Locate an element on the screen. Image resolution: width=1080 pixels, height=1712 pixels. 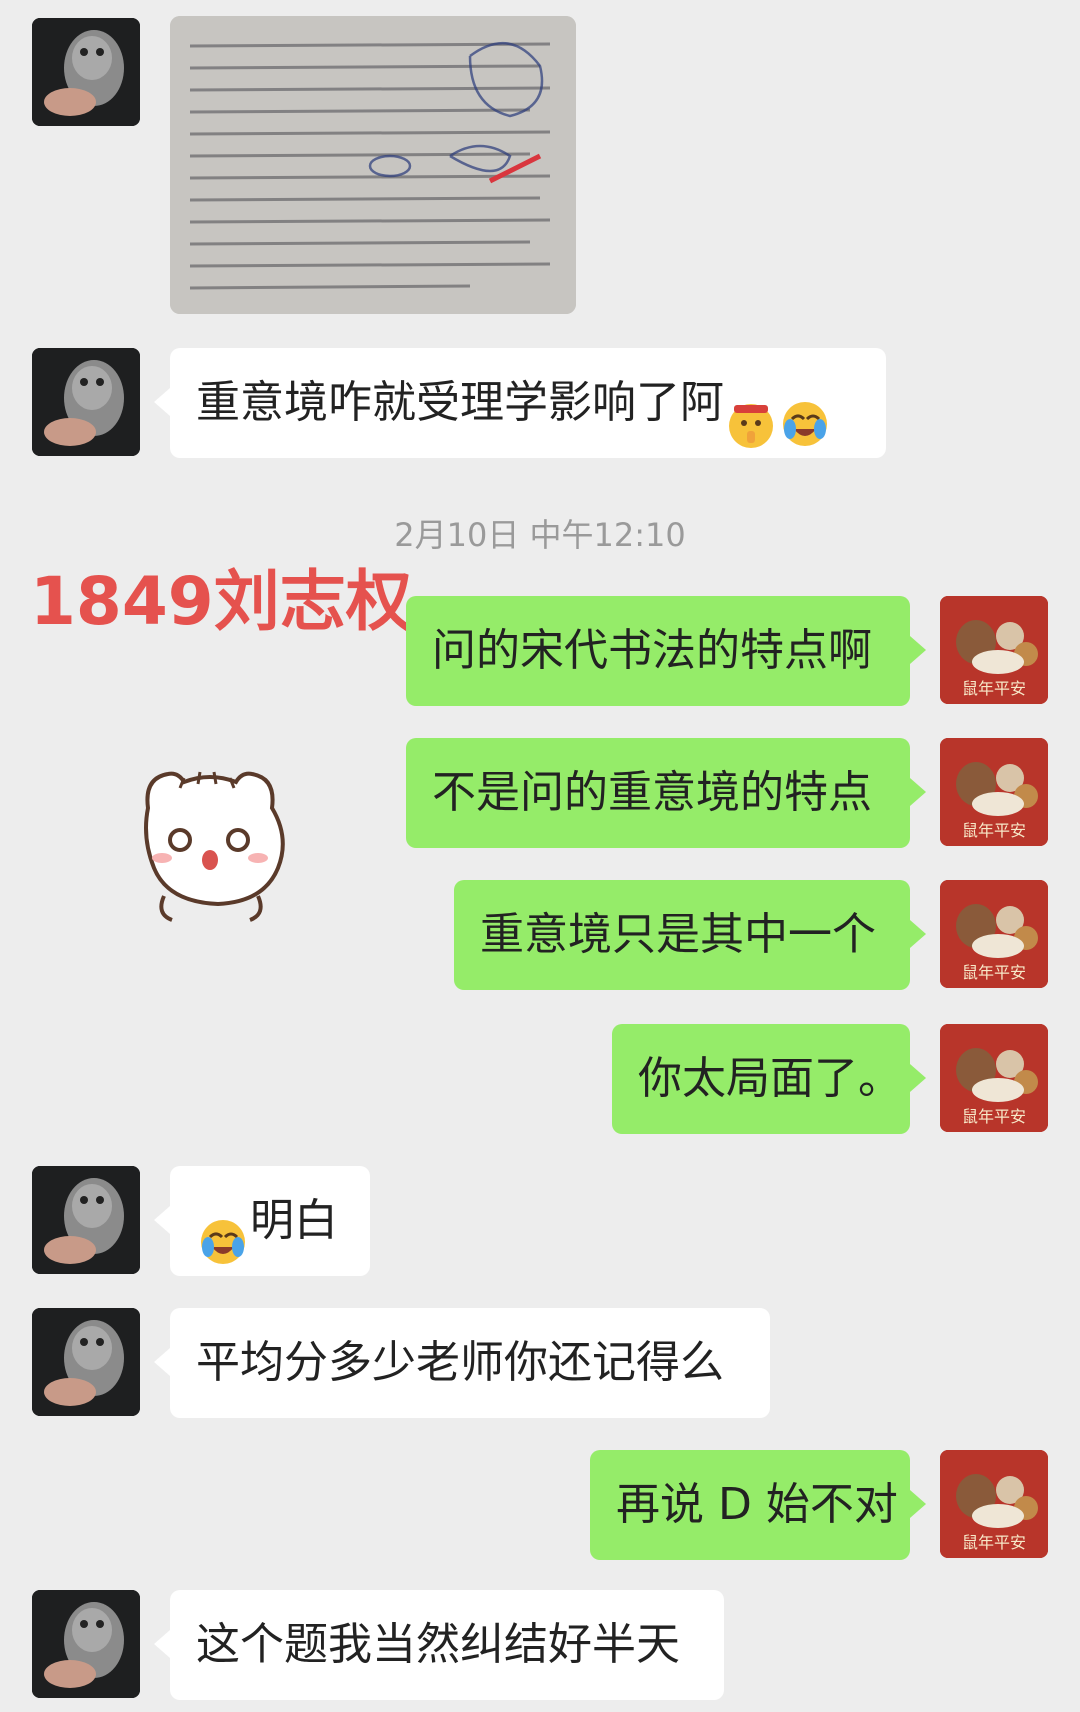
incoming-message: 重意境咋就受理学影响了阿 is located at coordinates (520, 403).